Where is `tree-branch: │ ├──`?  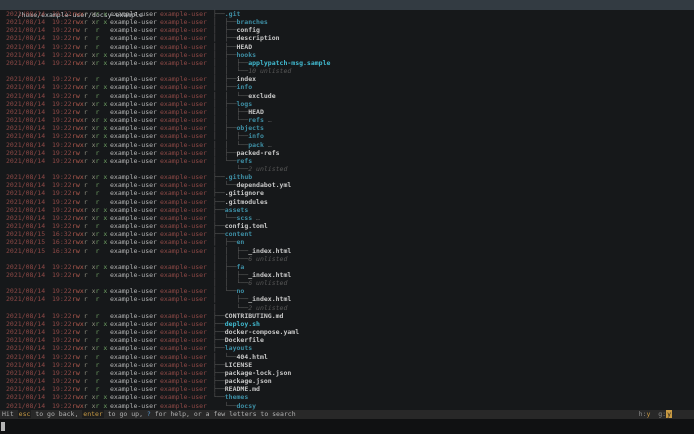
tree-branch: │ ├── is located at coordinates (225, 266).